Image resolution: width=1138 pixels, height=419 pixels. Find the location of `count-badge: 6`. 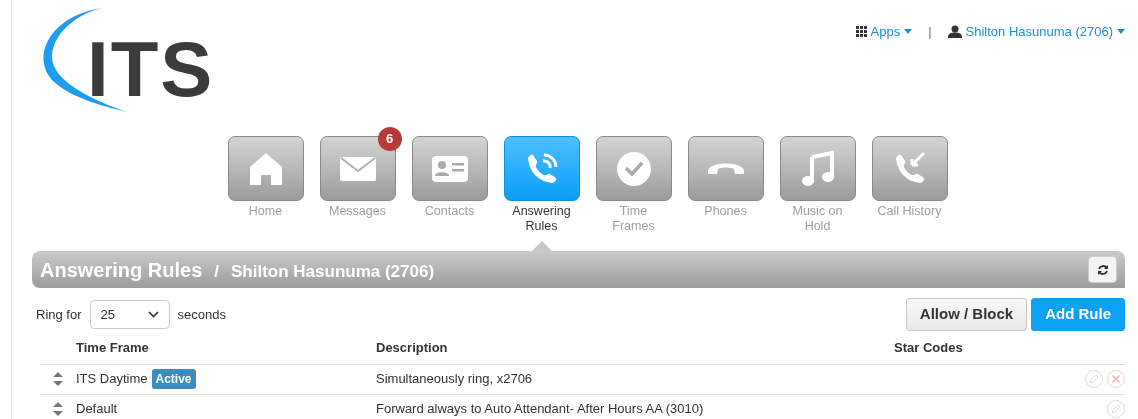

count-badge: 6 is located at coordinates (389, 139).